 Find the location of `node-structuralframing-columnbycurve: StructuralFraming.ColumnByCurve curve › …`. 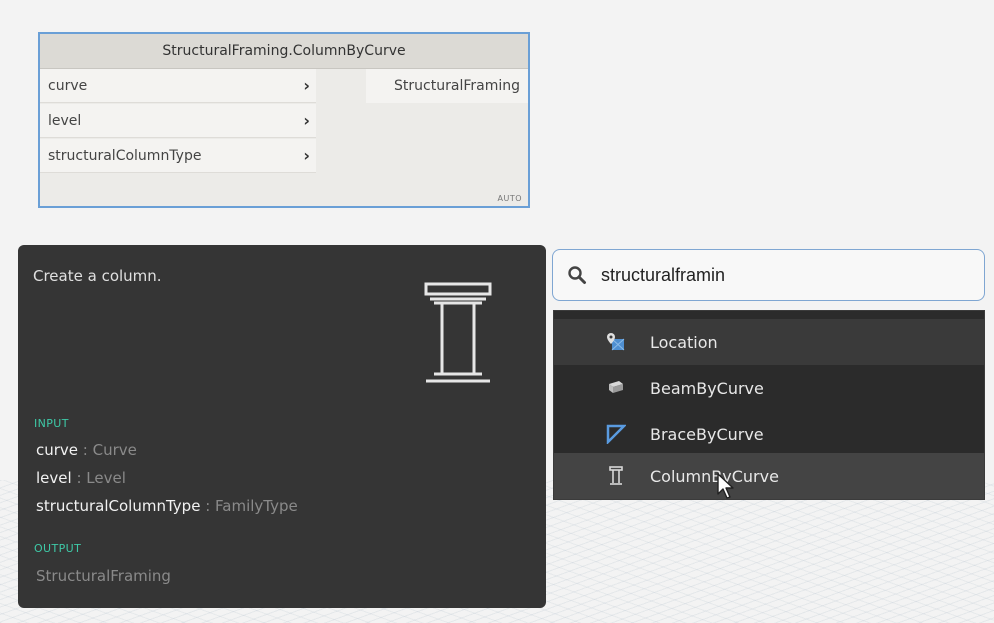

node-structuralframing-columnbycurve: StructuralFraming.ColumnByCurve curve › … is located at coordinates (284, 120).